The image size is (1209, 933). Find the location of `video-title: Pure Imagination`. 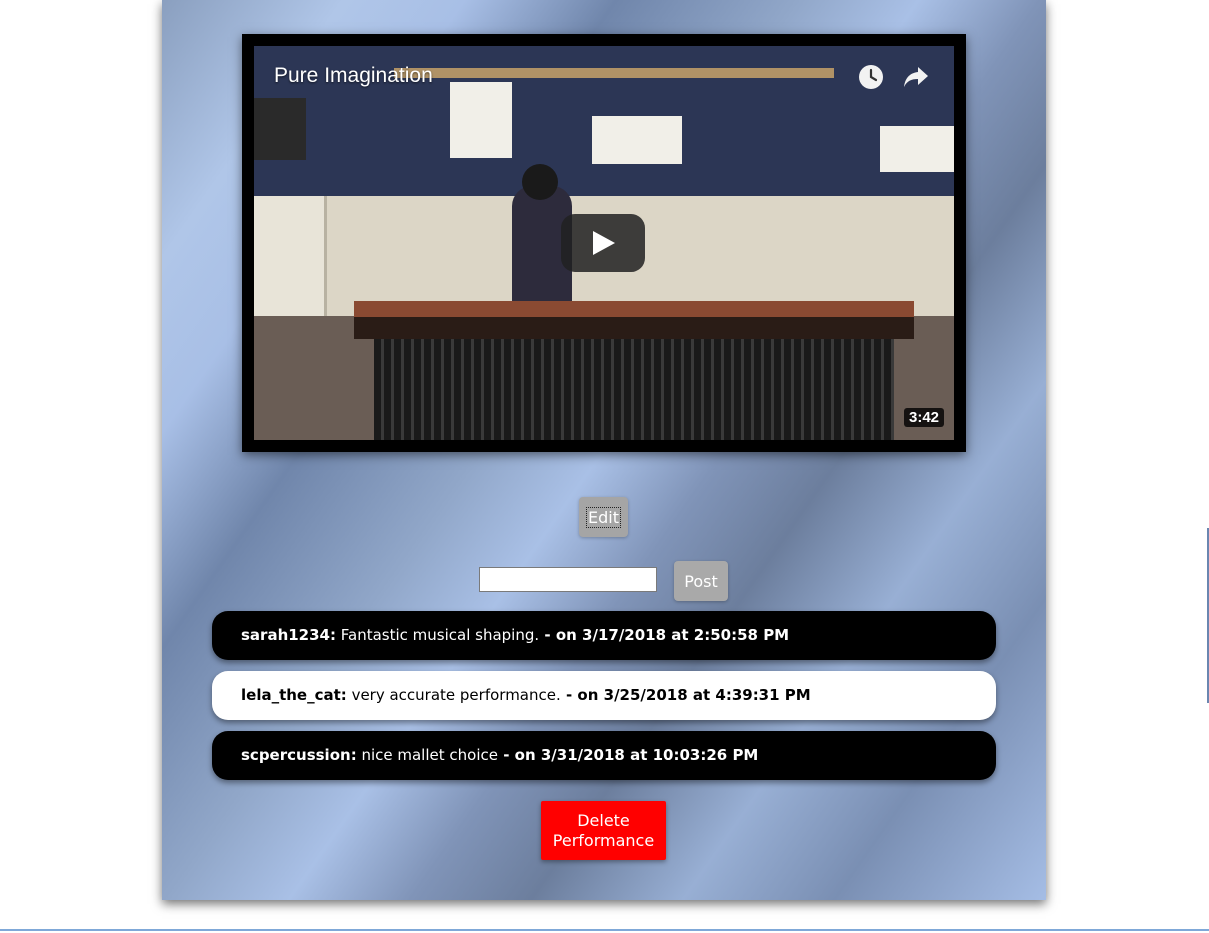

video-title: Pure Imagination is located at coordinates (353, 76).